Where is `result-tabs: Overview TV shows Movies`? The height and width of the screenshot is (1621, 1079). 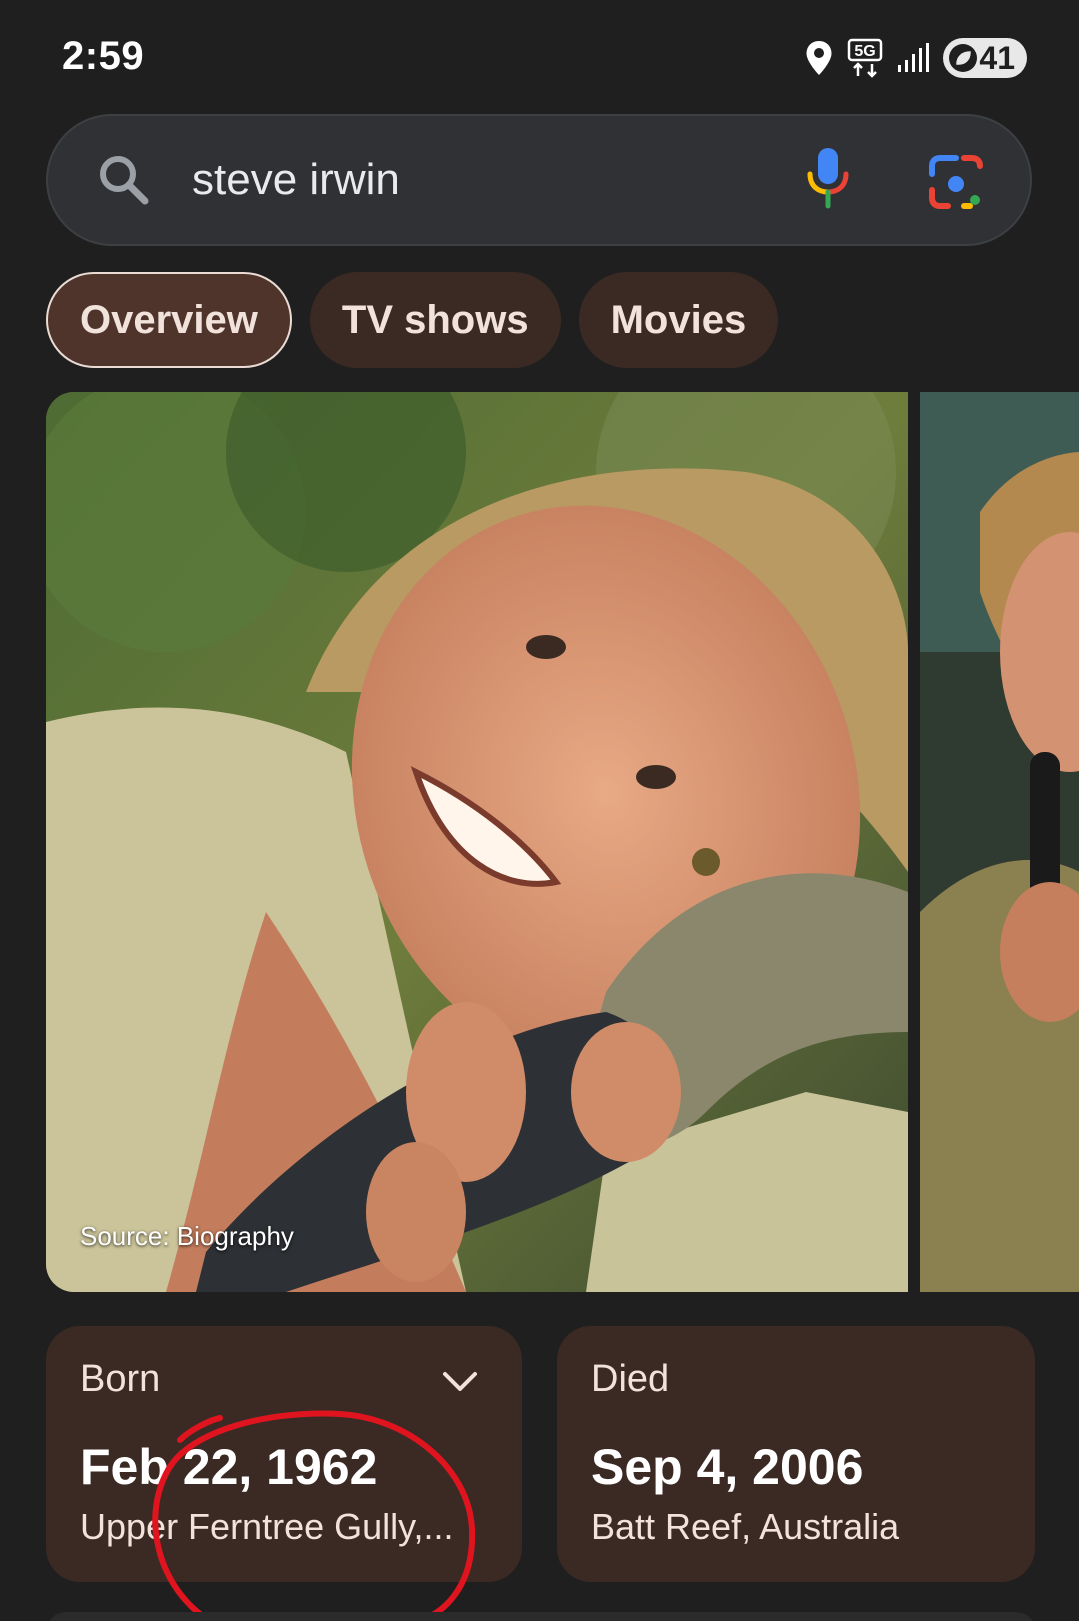
result-tabs: Overview TV shows Movies is located at coordinates (412, 320).